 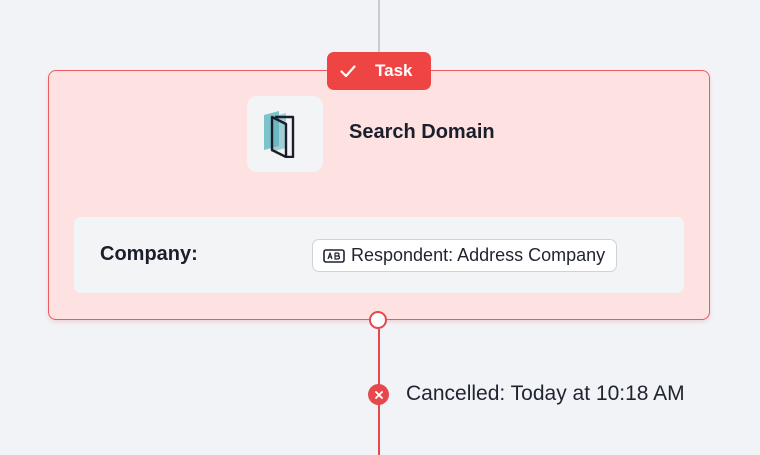 I want to click on check-icon, so click(x=348, y=71).